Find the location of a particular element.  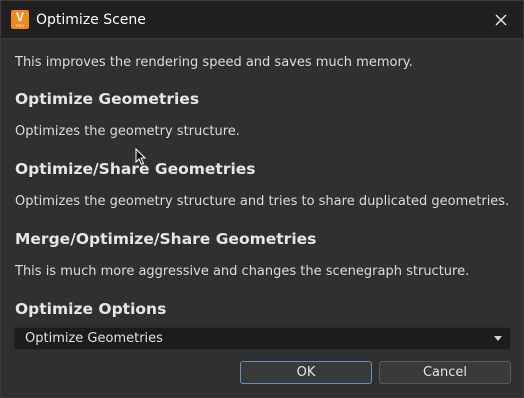

app-icon-letter: V is located at coordinates (19, 17).